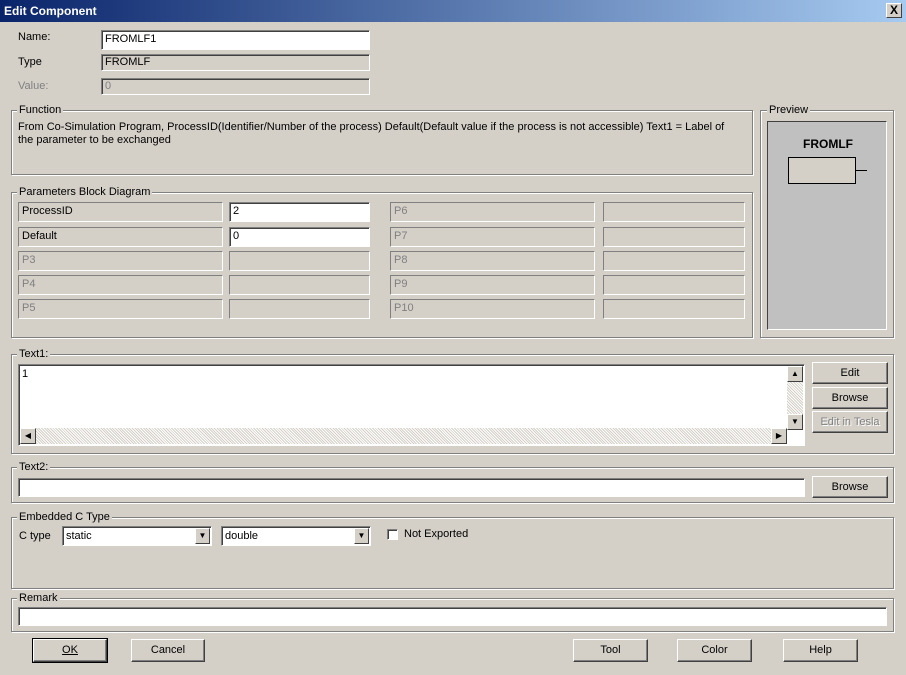 This screenshot has width=906, height=675. I want to click on type-label: Type, so click(30, 62).